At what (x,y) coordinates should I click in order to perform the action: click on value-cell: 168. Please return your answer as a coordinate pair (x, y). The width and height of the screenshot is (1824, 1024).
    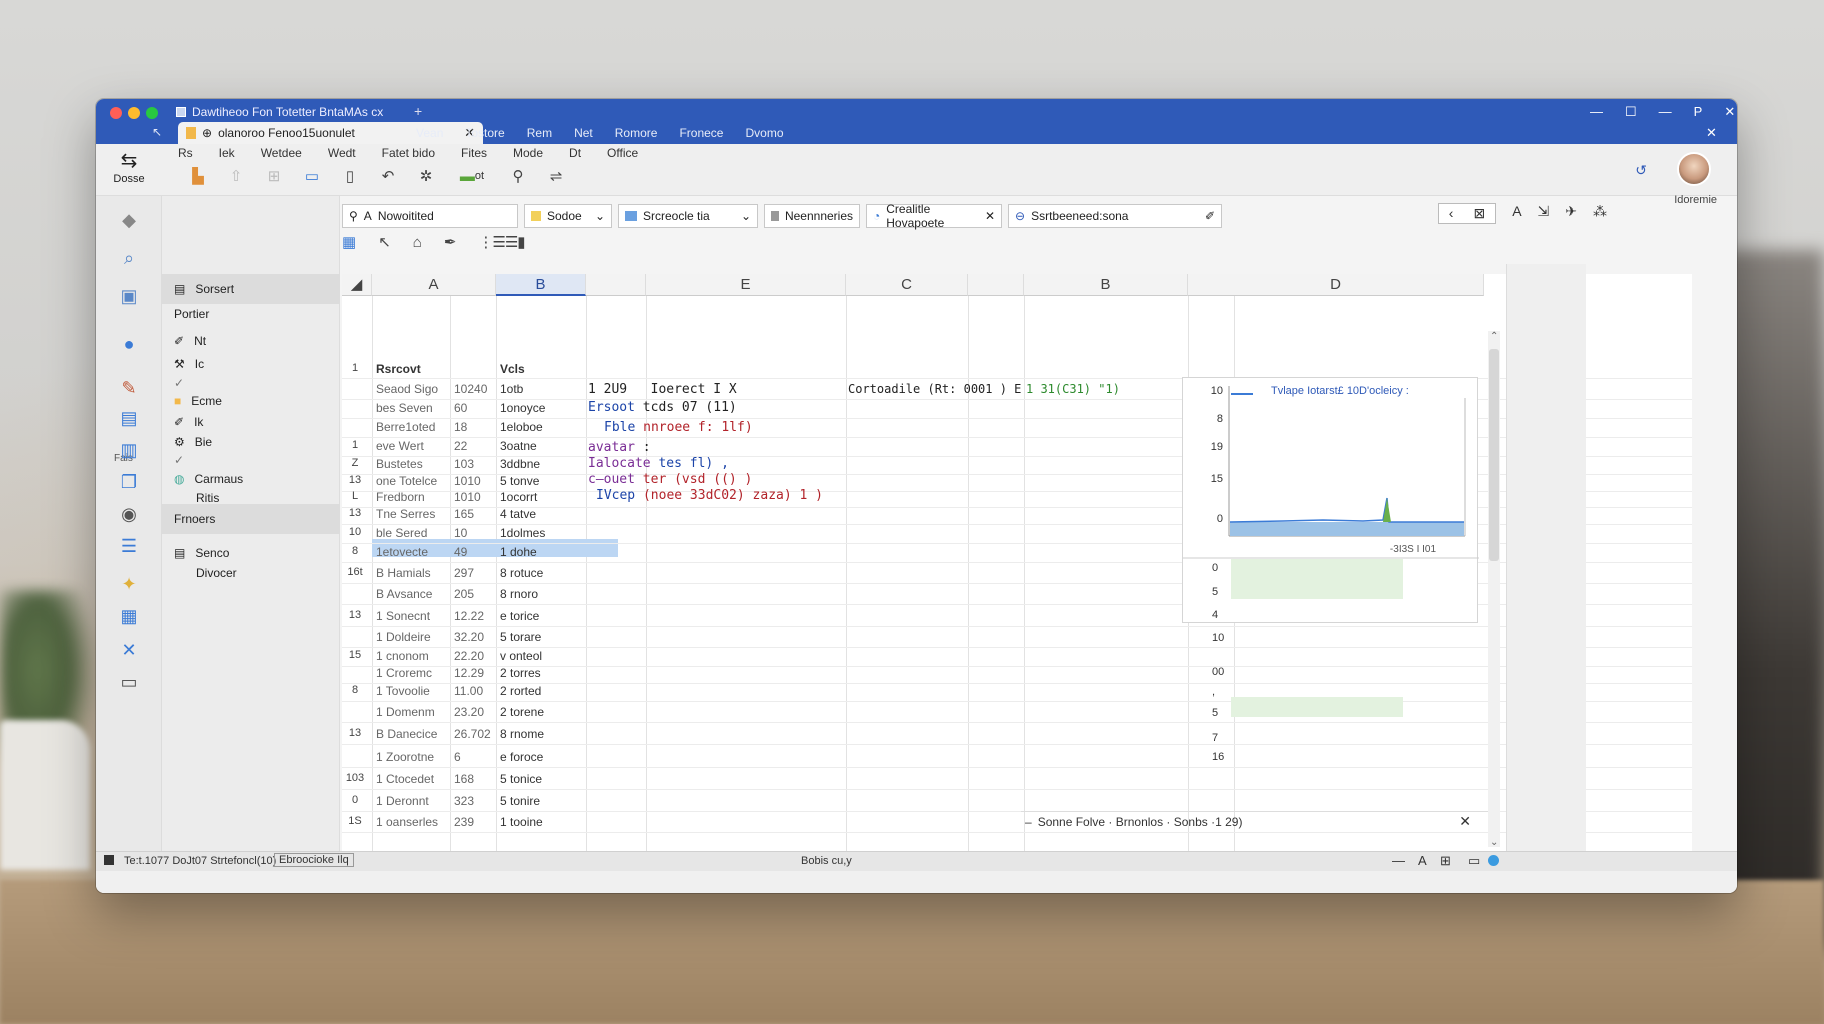
    Looking at the image, I should click on (464, 779).